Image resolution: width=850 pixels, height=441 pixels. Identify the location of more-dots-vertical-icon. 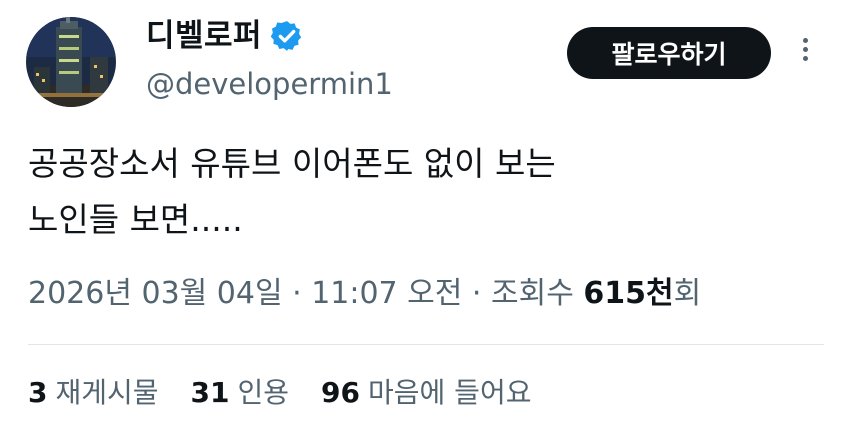
(805, 54).